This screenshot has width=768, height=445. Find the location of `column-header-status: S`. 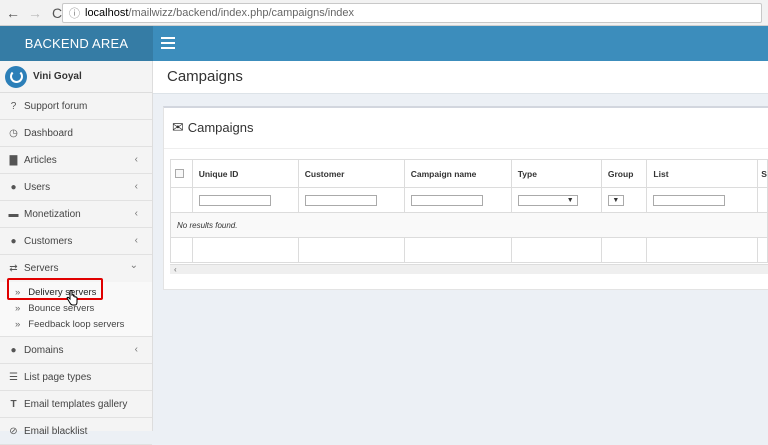

column-header-status: S is located at coordinates (762, 173).